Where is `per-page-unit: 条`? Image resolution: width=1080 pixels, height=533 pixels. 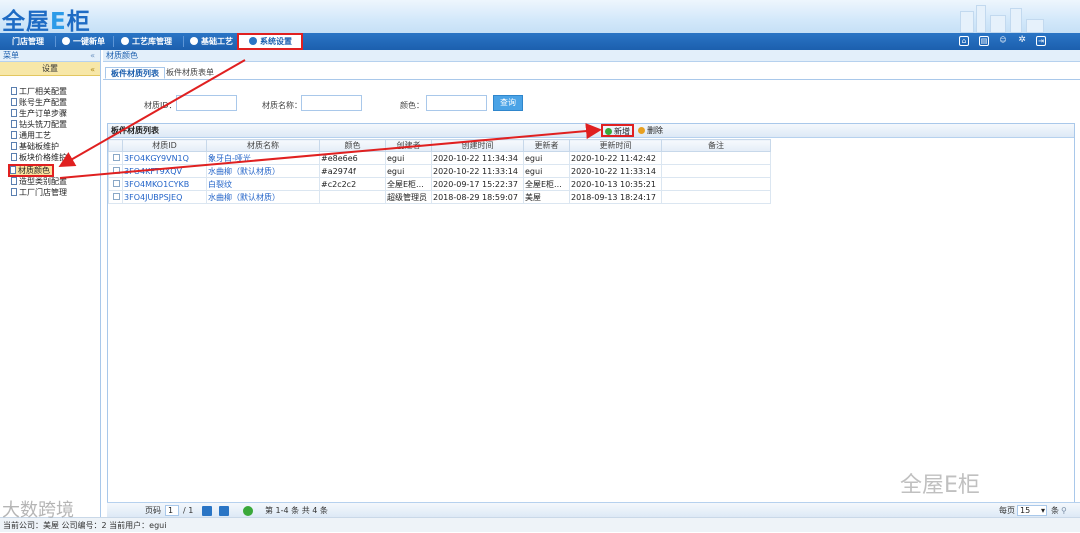 per-page-unit: 条 is located at coordinates (1055, 510).